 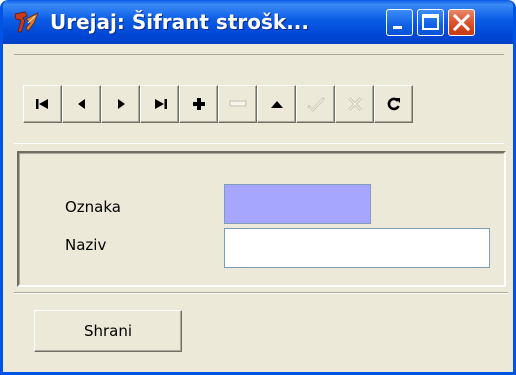 I want to click on tcl-feather-icon, so click(x=27, y=23).